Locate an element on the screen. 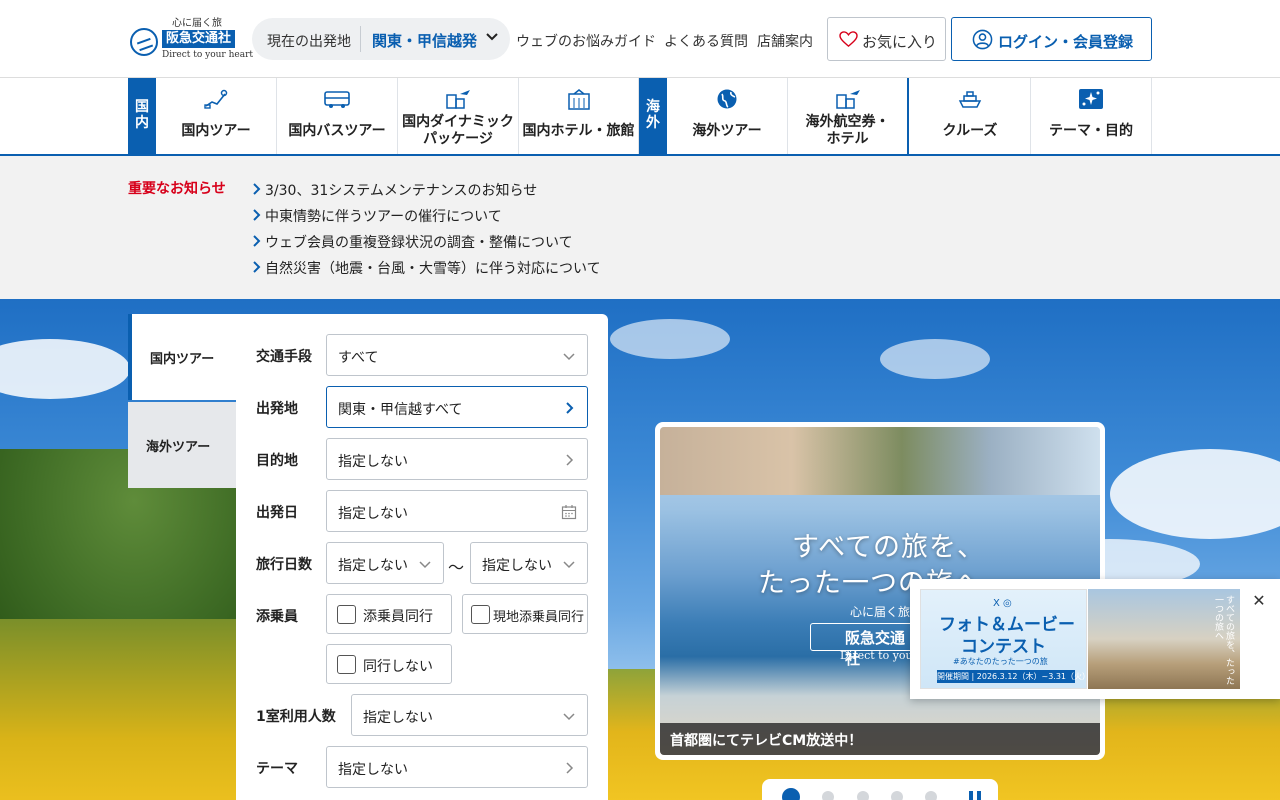 Image resolution: width=1280 pixels, height=800 pixels. origin-divider is located at coordinates (360, 39).